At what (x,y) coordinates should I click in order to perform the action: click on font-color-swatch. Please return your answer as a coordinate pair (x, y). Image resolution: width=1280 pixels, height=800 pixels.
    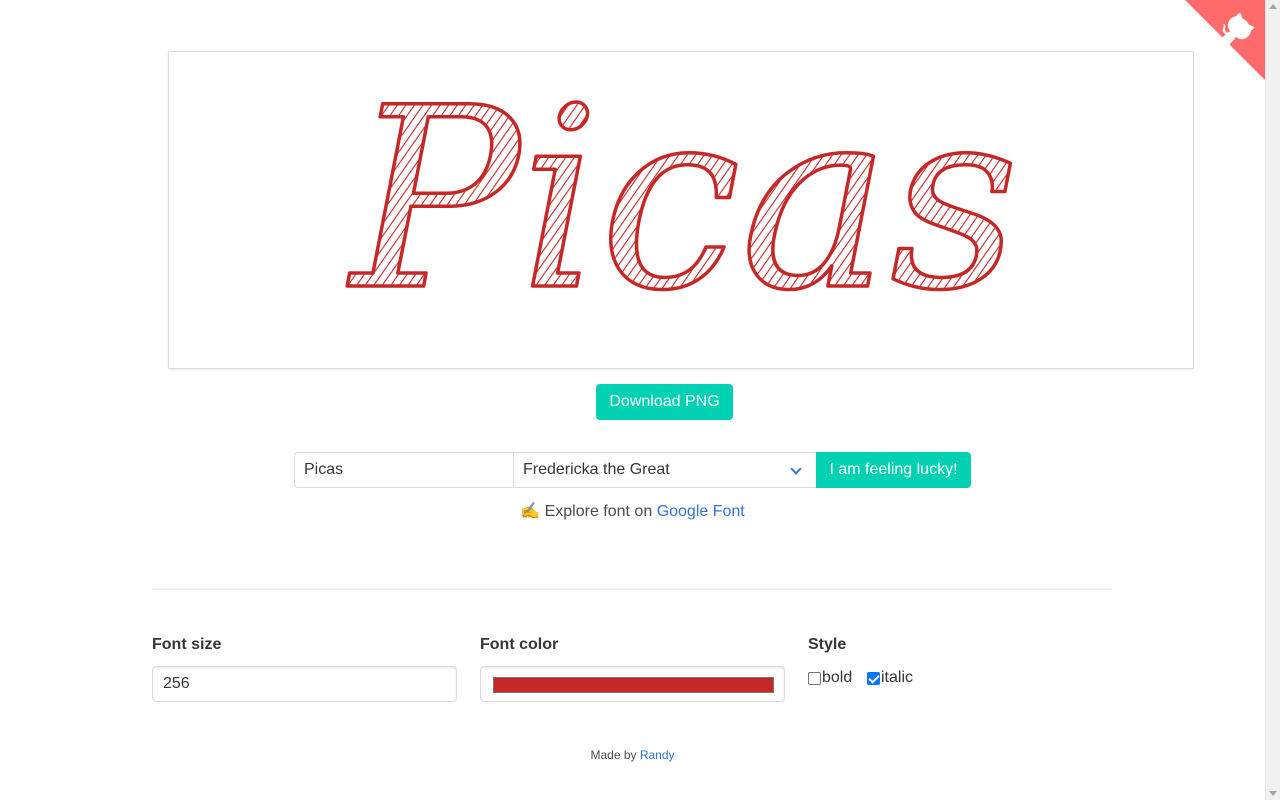
    Looking at the image, I should click on (633, 685).